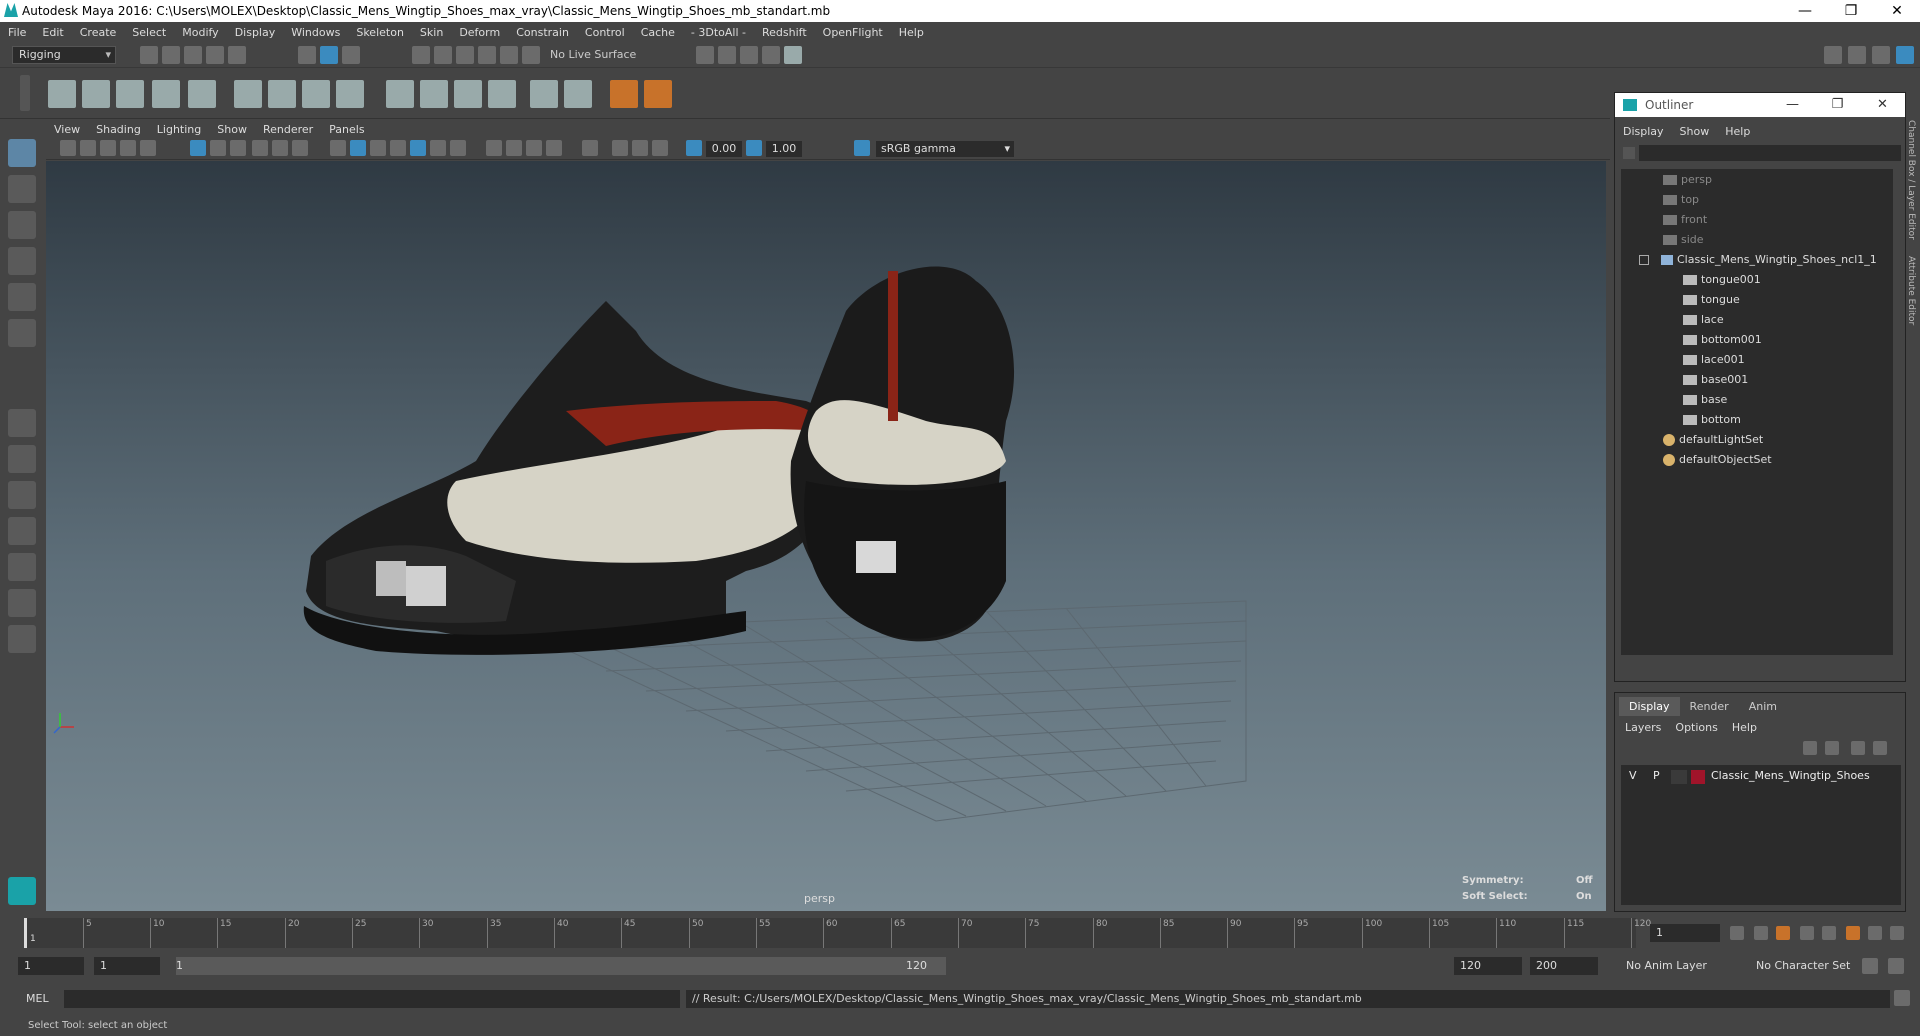 The width and height of the screenshot is (1920, 1036). What do you see at coordinates (494, 148) in the screenshot?
I see `ambient-occlusion-icon` at bounding box center [494, 148].